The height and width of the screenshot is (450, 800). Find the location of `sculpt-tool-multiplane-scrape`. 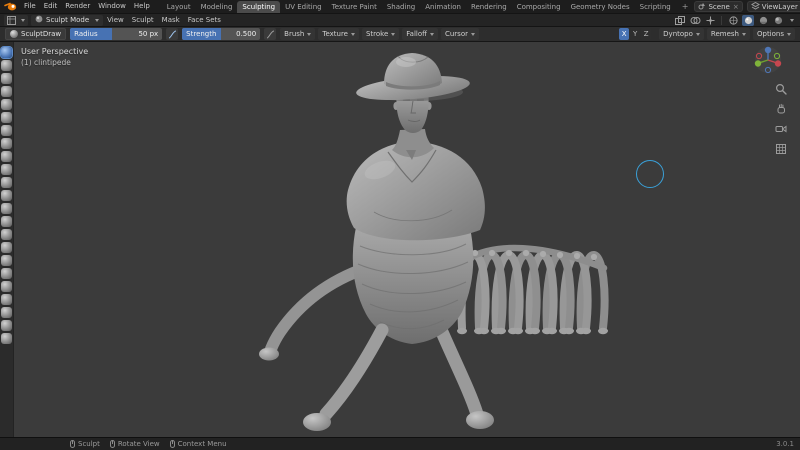

sculpt-tool-multiplane-scrape is located at coordinates (6, 221).